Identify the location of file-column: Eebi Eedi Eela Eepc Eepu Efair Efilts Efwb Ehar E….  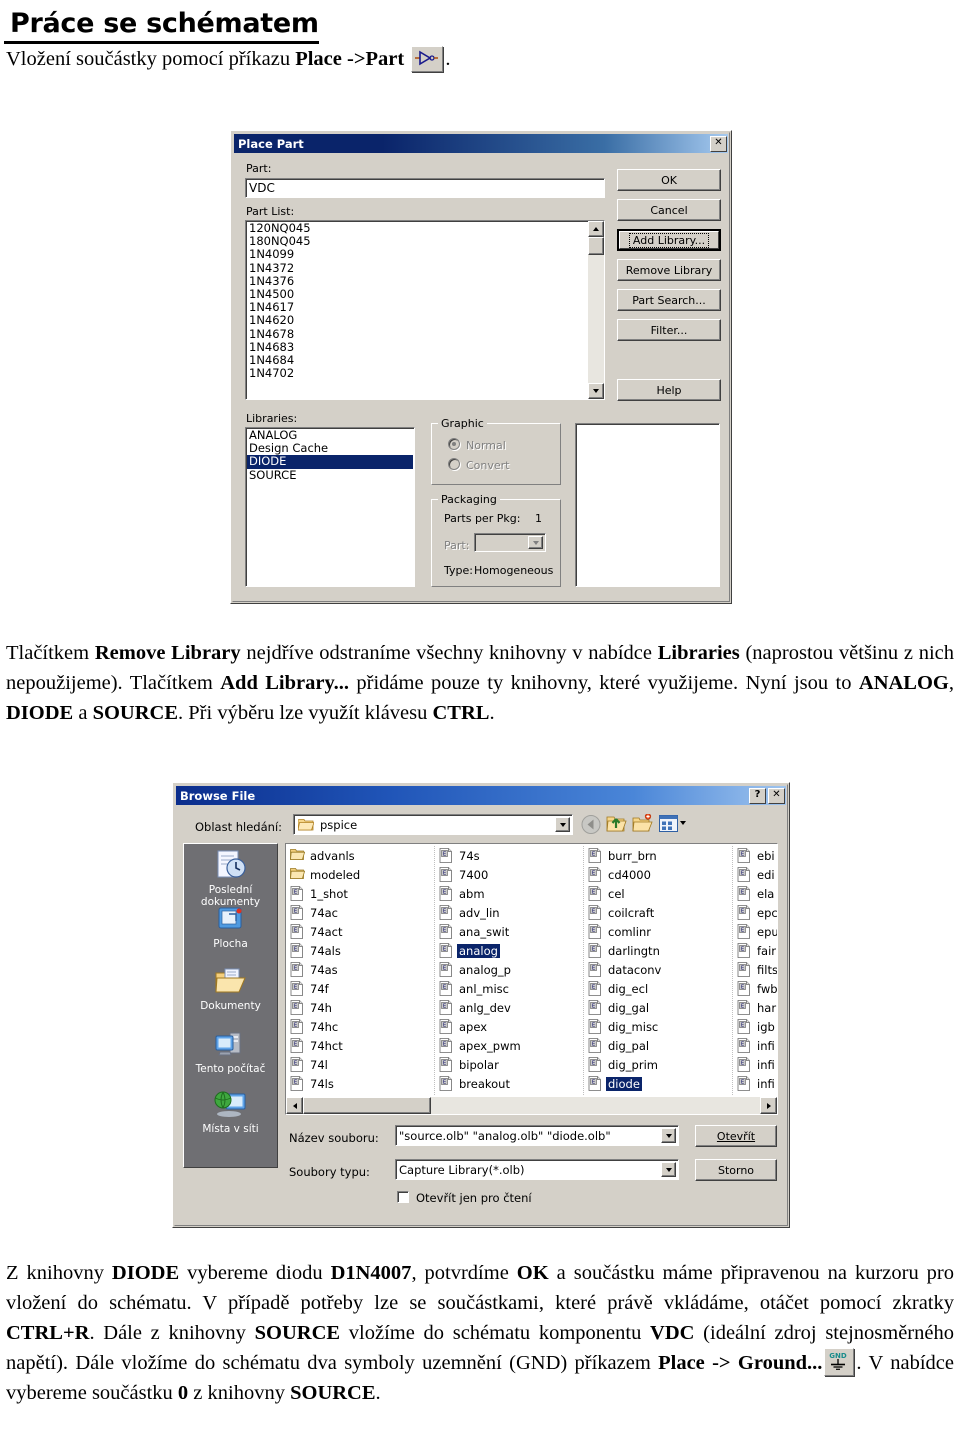
(757, 969).